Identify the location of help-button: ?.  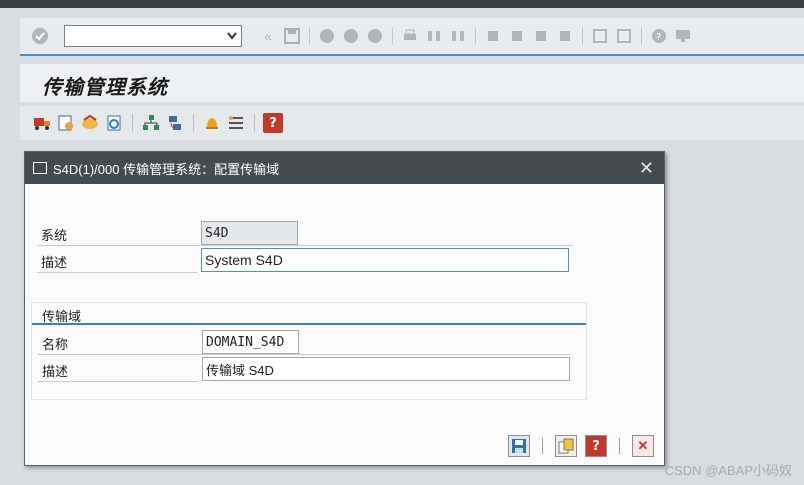
(596, 446).